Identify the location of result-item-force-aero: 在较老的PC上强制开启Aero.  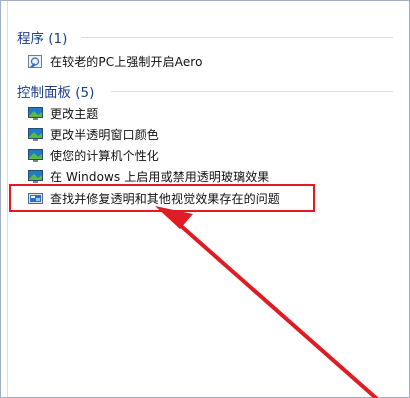
(115, 61).